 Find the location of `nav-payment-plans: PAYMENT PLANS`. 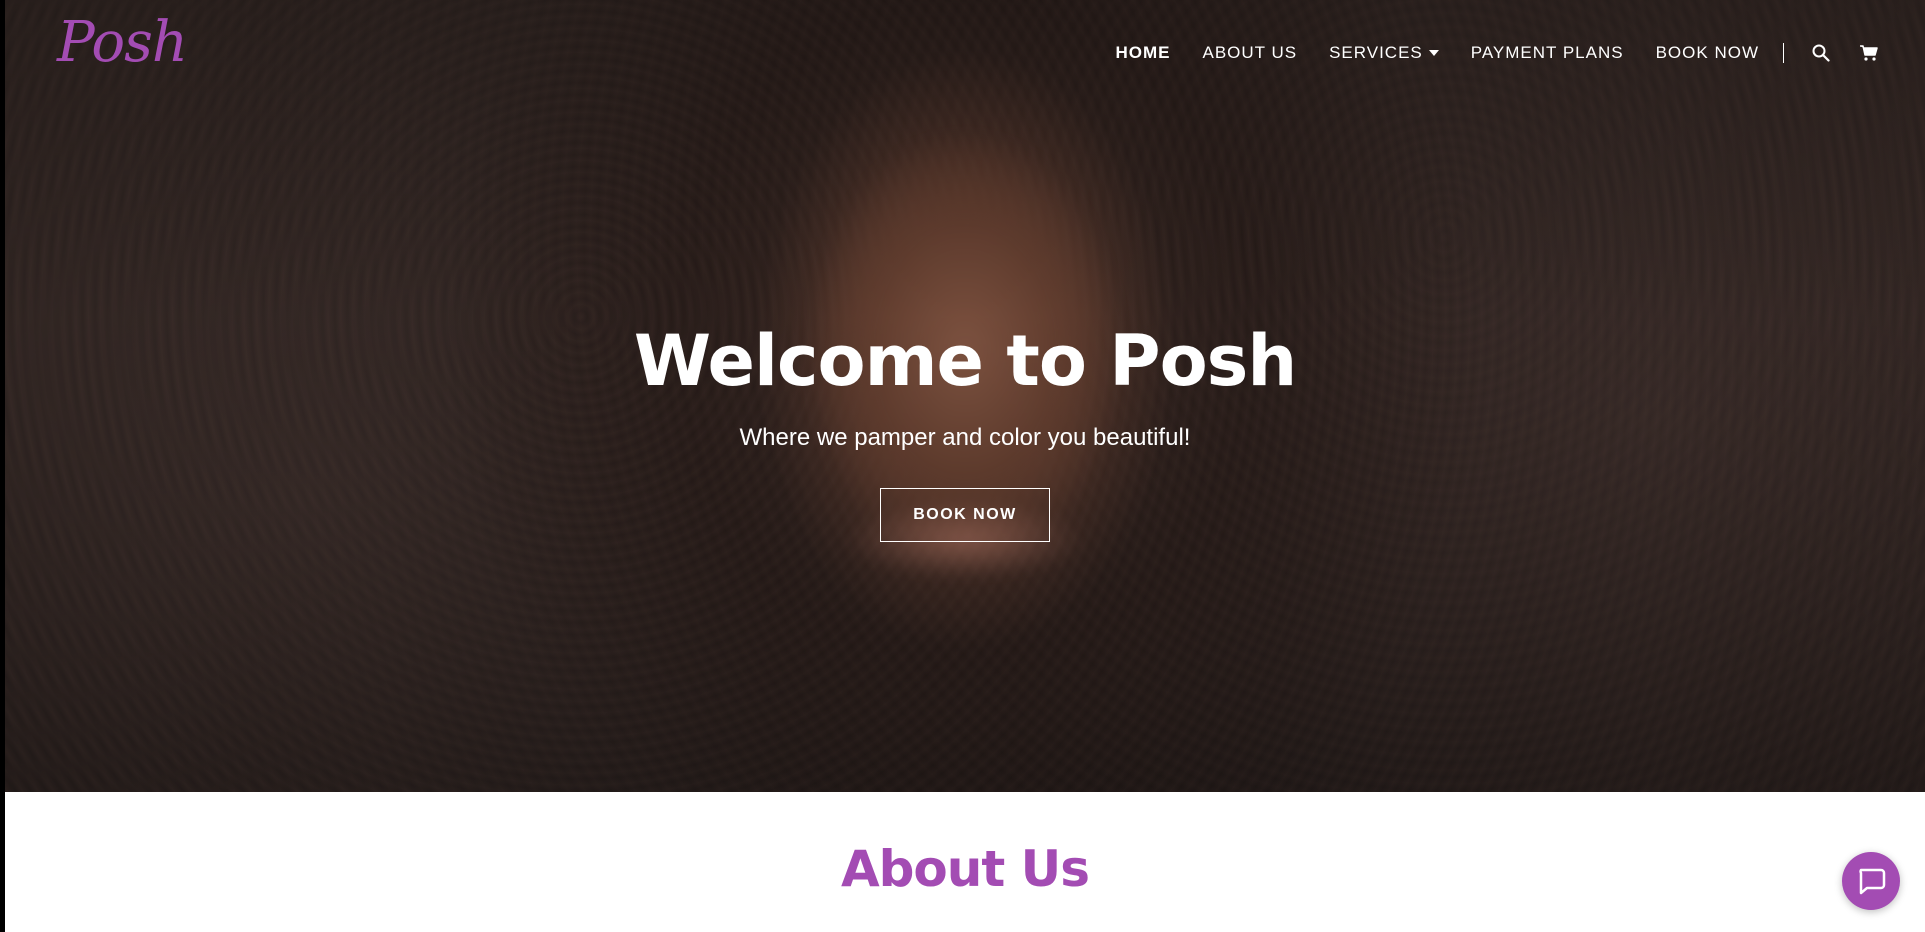

nav-payment-plans: PAYMENT PLANS is located at coordinates (1547, 53).